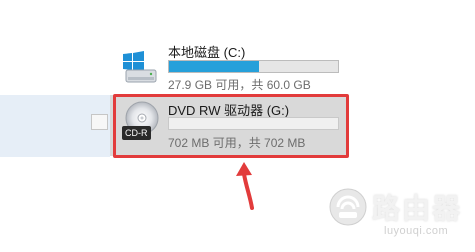  I want to click on drive-c-name: 本地磁盘 (C:), so click(207, 52).